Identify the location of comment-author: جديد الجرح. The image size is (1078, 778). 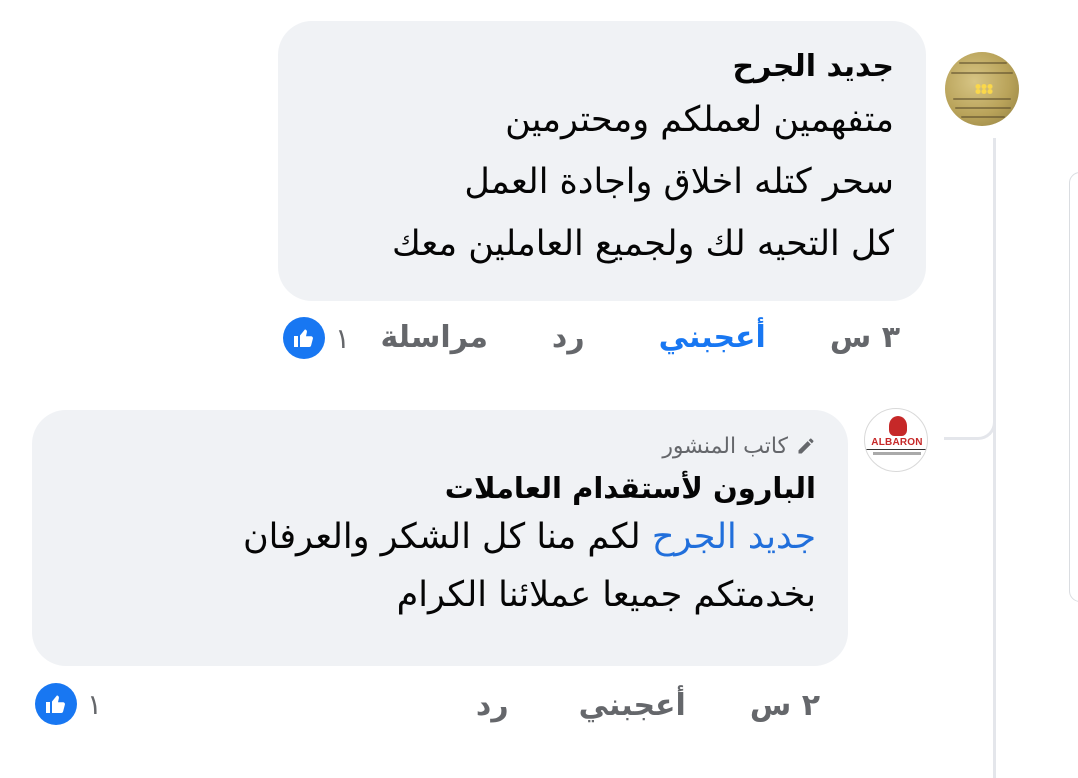
(602, 67).